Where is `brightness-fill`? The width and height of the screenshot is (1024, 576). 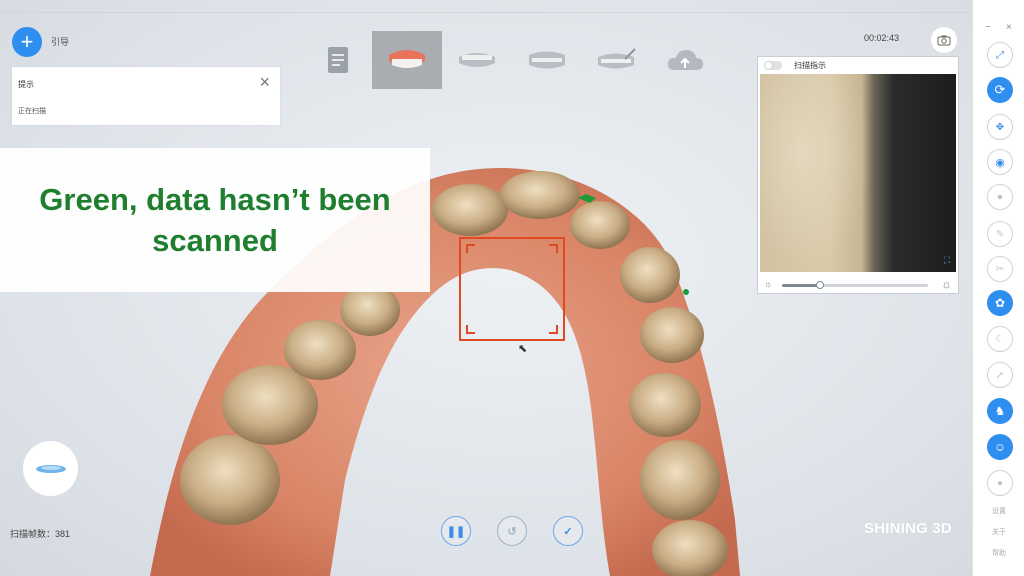 brightness-fill is located at coordinates (801, 285).